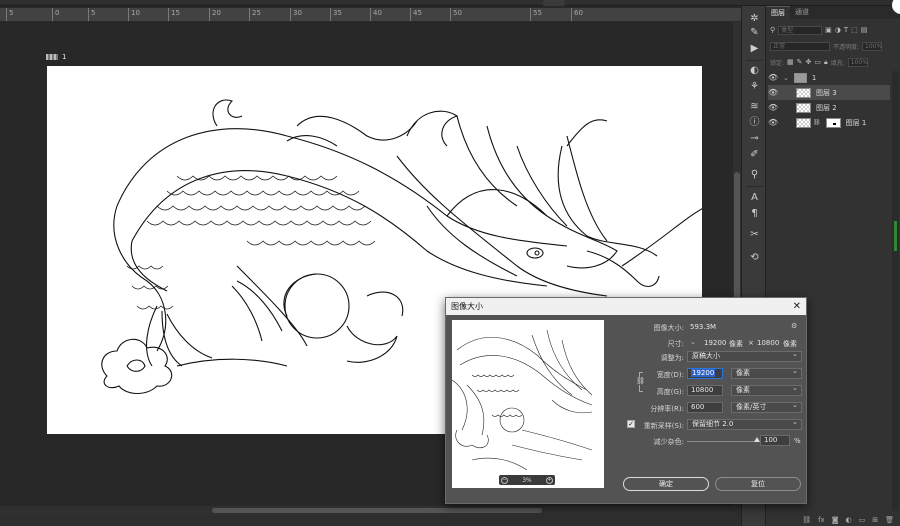 The height and width of the screenshot is (526, 900). What do you see at coordinates (754, 106) in the screenshot?
I see `adjustments-icon: ≋` at bounding box center [754, 106].